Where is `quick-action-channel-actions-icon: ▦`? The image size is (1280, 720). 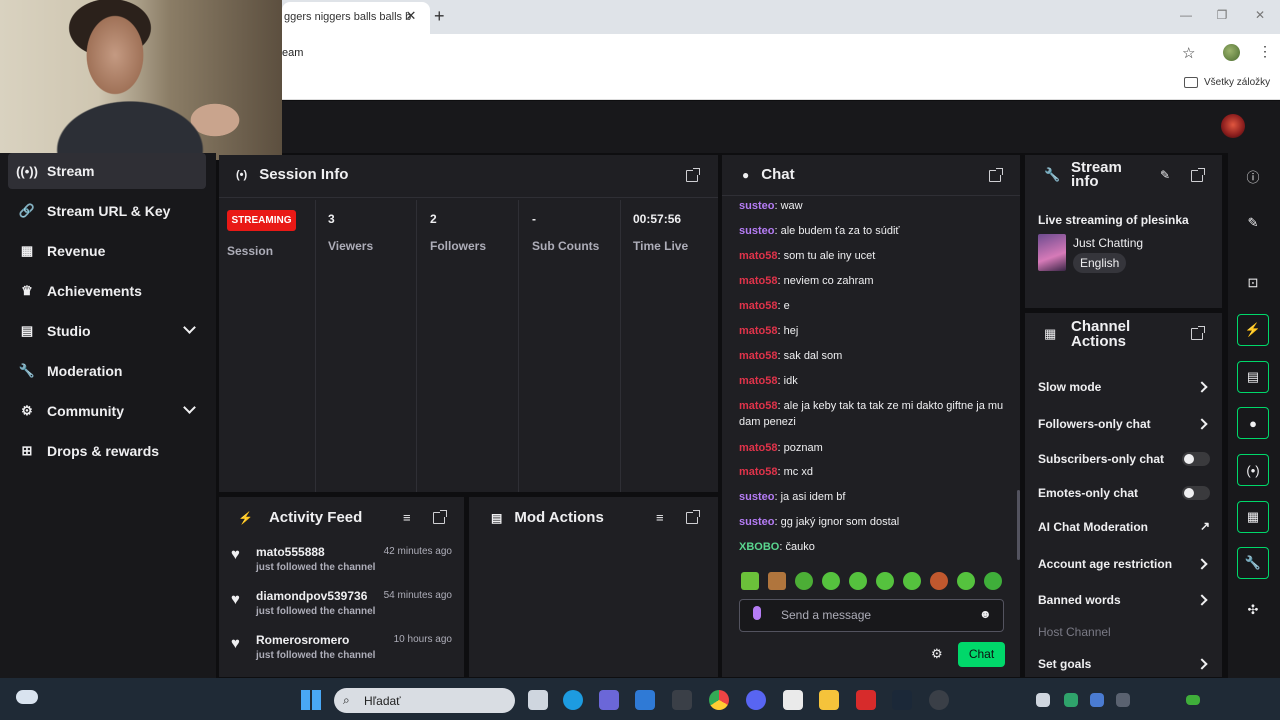 quick-action-channel-actions-icon: ▦ is located at coordinates (1253, 517).